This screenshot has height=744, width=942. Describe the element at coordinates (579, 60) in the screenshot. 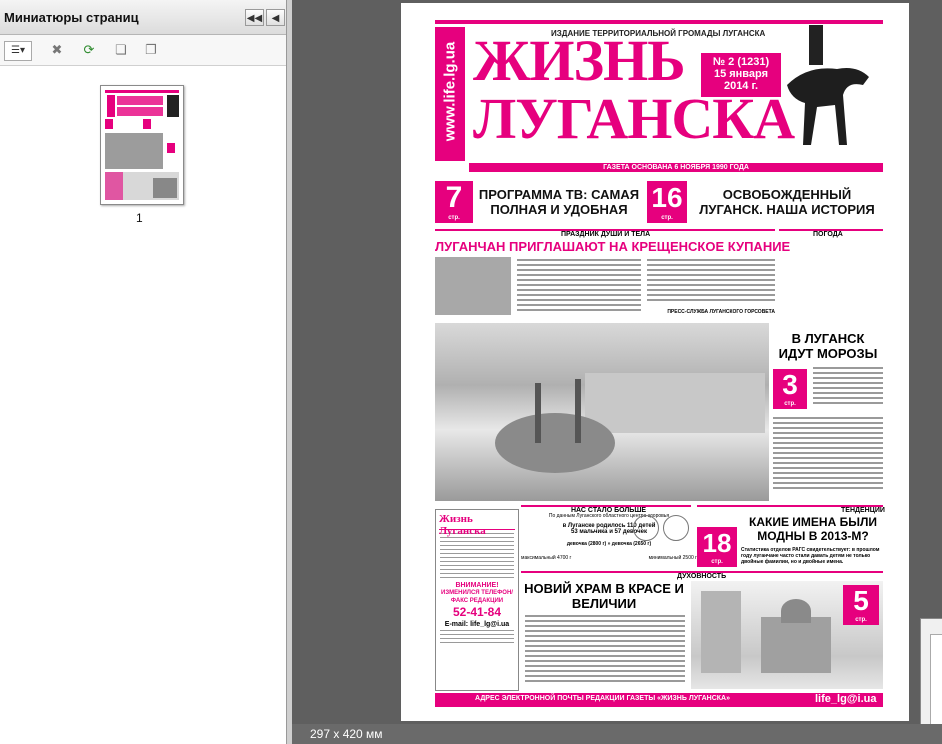

I see `title-line1: Жизнь` at that location.